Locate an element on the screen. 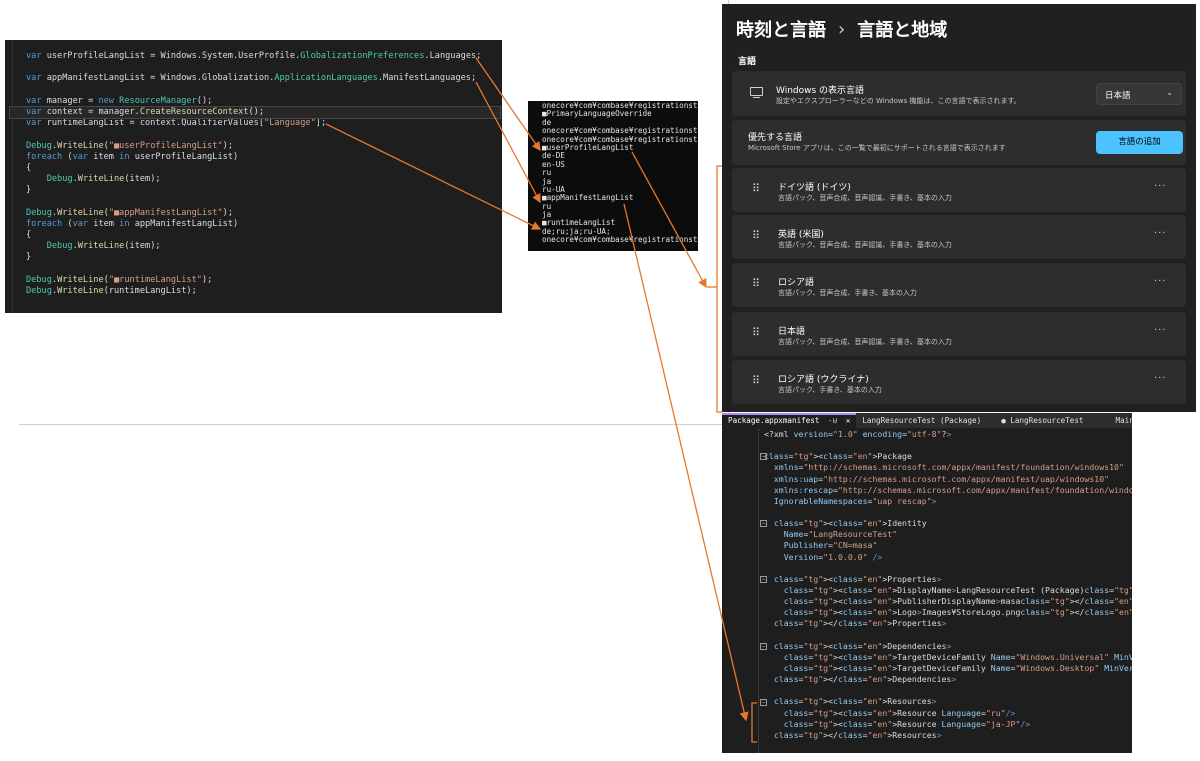  close-icon: ✕ is located at coordinates (848, 420).